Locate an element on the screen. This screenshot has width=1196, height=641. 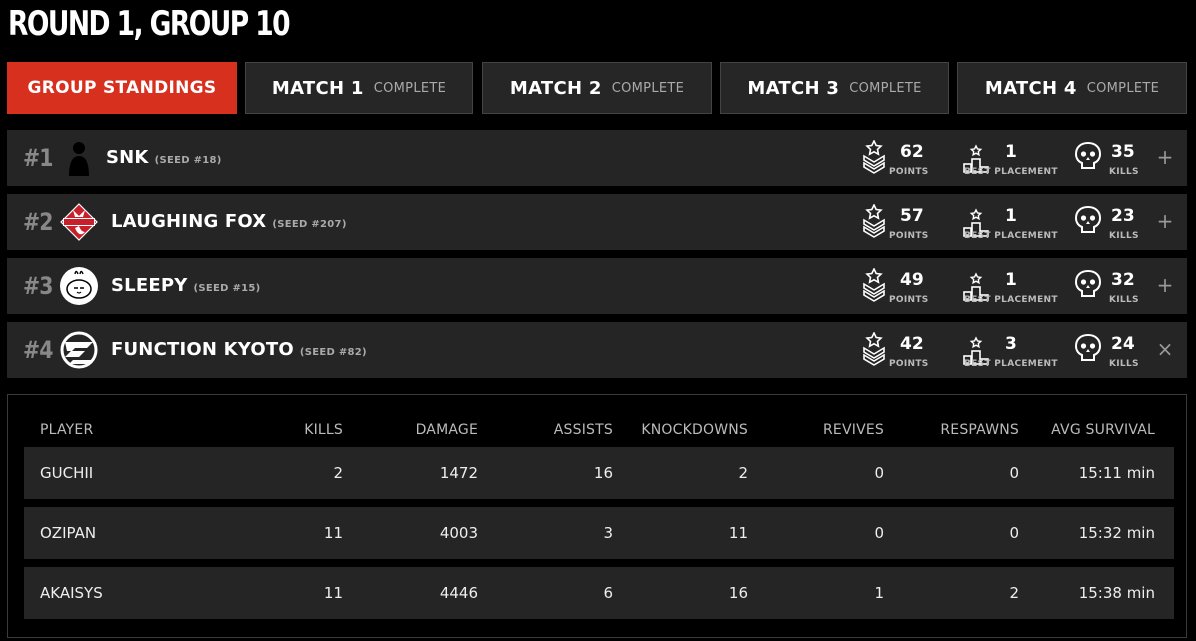
player-knockdowns: 2 is located at coordinates (743, 473).